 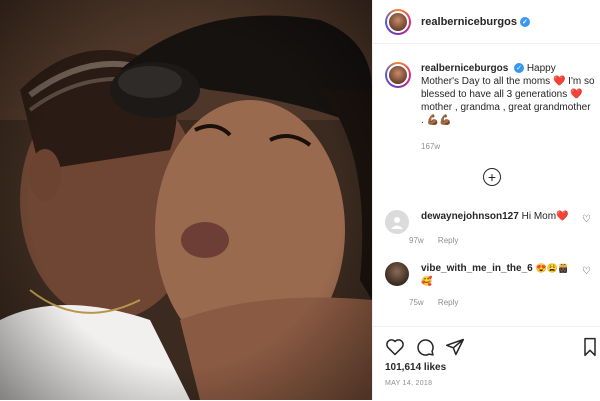 I want to click on comment-timestamp: 75w, so click(x=416, y=302).